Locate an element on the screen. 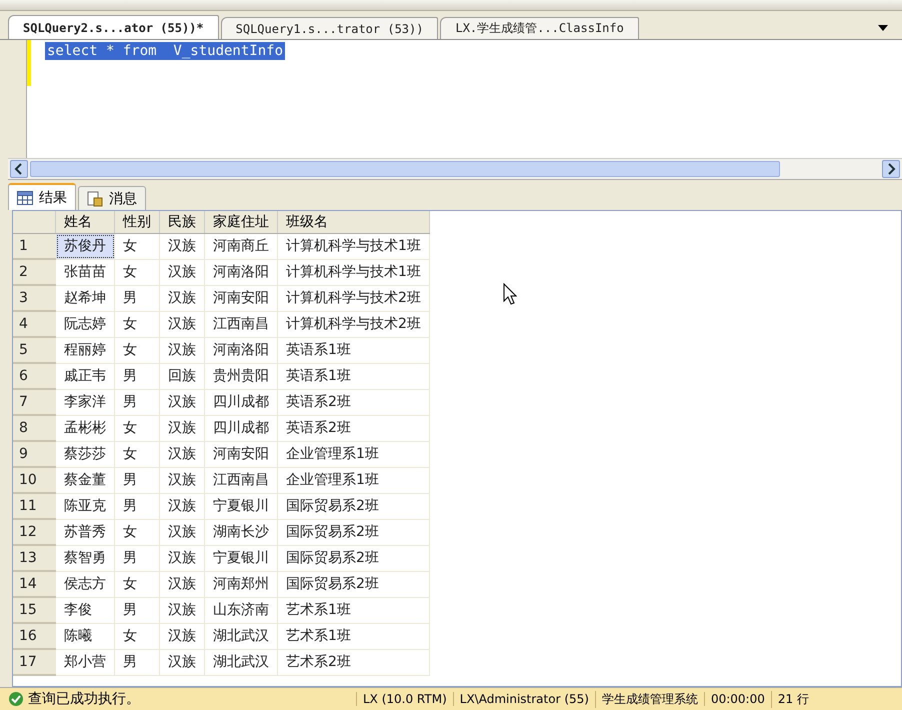  column-header: 民族 is located at coordinates (182, 222).